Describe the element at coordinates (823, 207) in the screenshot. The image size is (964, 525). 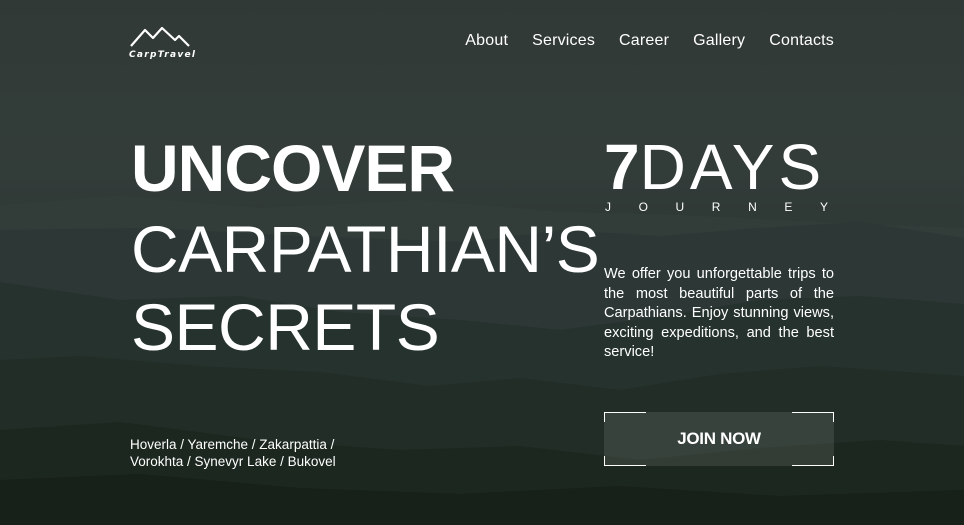
I see `journey-letter: Y` at that location.